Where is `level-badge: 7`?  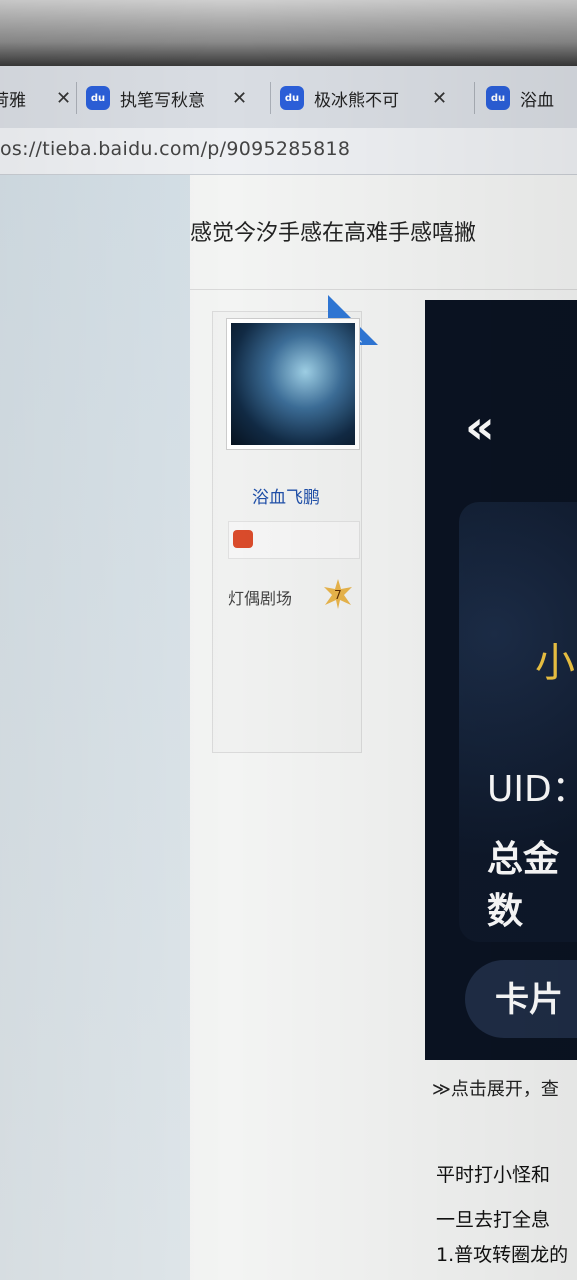
level-badge: 7 is located at coordinates (338, 594).